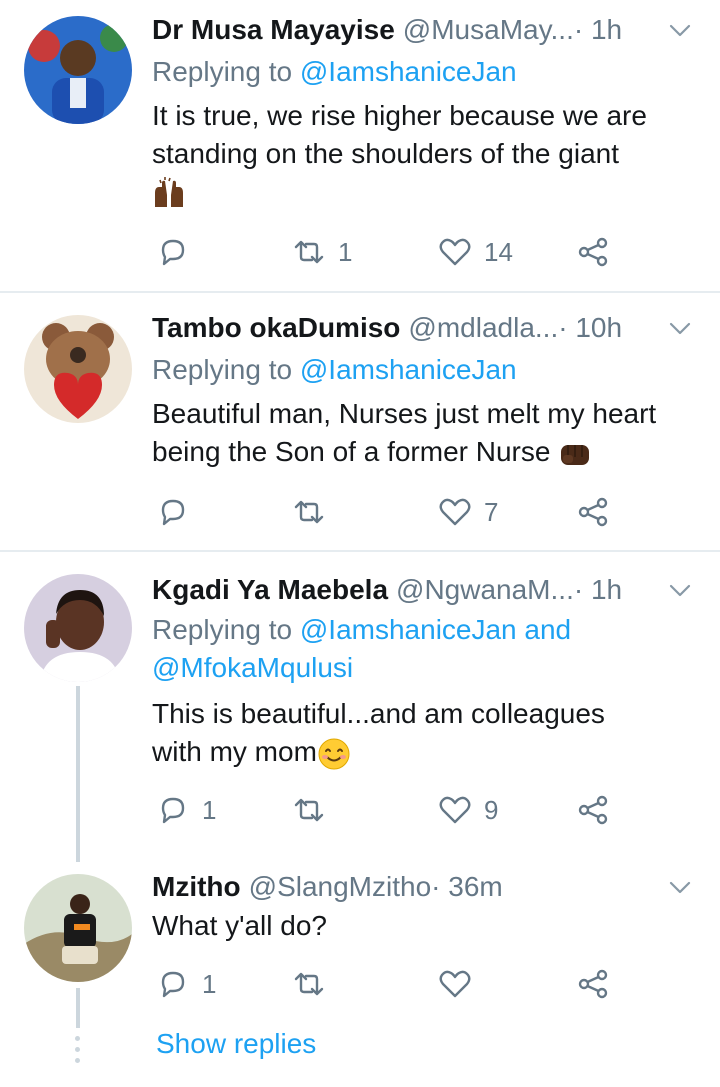 The width and height of the screenshot is (720, 1087). What do you see at coordinates (234, 751) in the screenshot?
I see `tweet-text-line: with my mom` at bounding box center [234, 751].